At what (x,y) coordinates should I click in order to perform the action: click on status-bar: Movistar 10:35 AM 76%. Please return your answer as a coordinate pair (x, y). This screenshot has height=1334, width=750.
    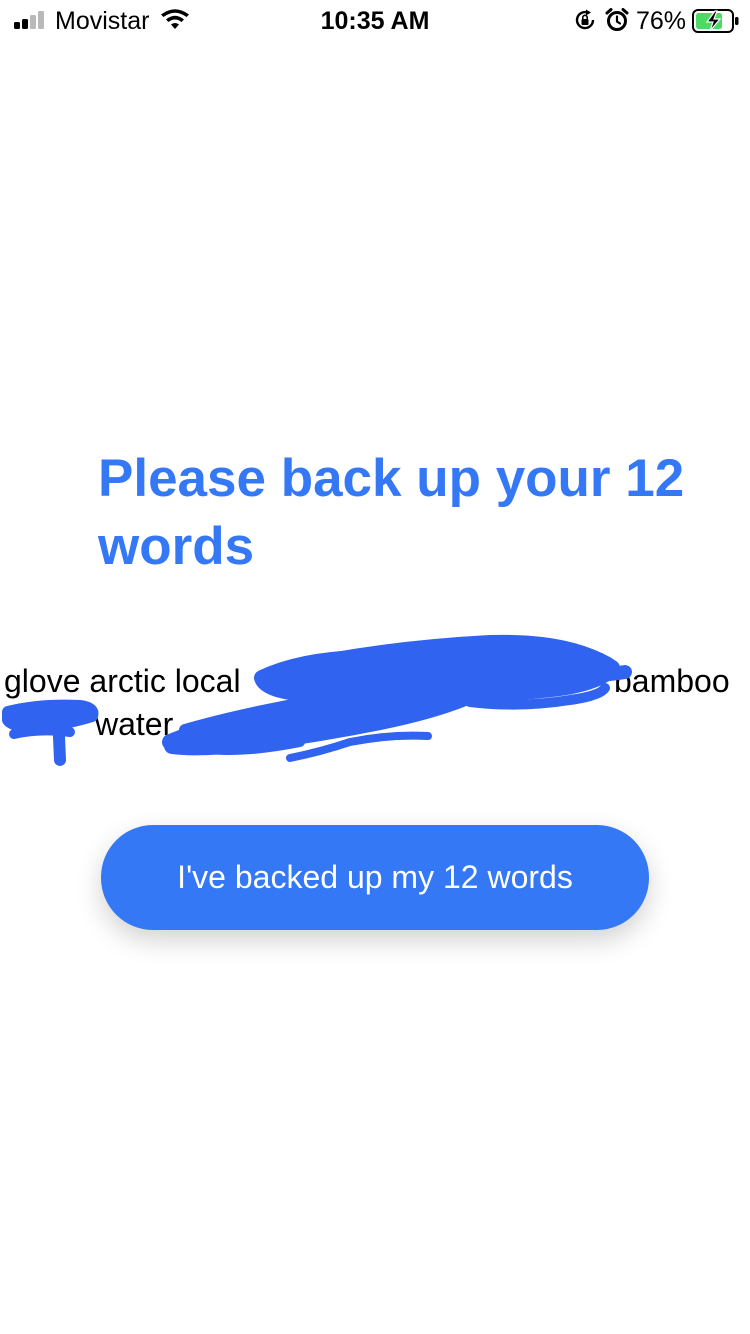
    Looking at the image, I should click on (375, 21).